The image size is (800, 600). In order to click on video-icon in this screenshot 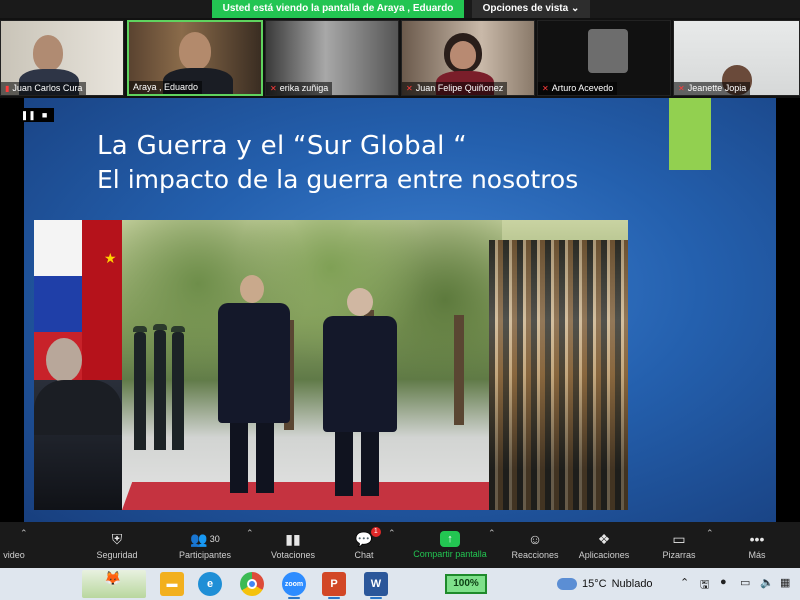, I will do `click(14, 539)`.